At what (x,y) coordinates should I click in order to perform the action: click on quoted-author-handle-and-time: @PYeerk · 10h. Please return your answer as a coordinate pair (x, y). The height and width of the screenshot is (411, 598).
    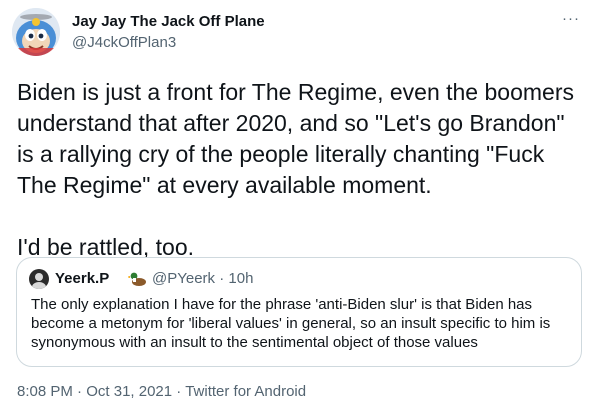
    Looking at the image, I should click on (202, 279).